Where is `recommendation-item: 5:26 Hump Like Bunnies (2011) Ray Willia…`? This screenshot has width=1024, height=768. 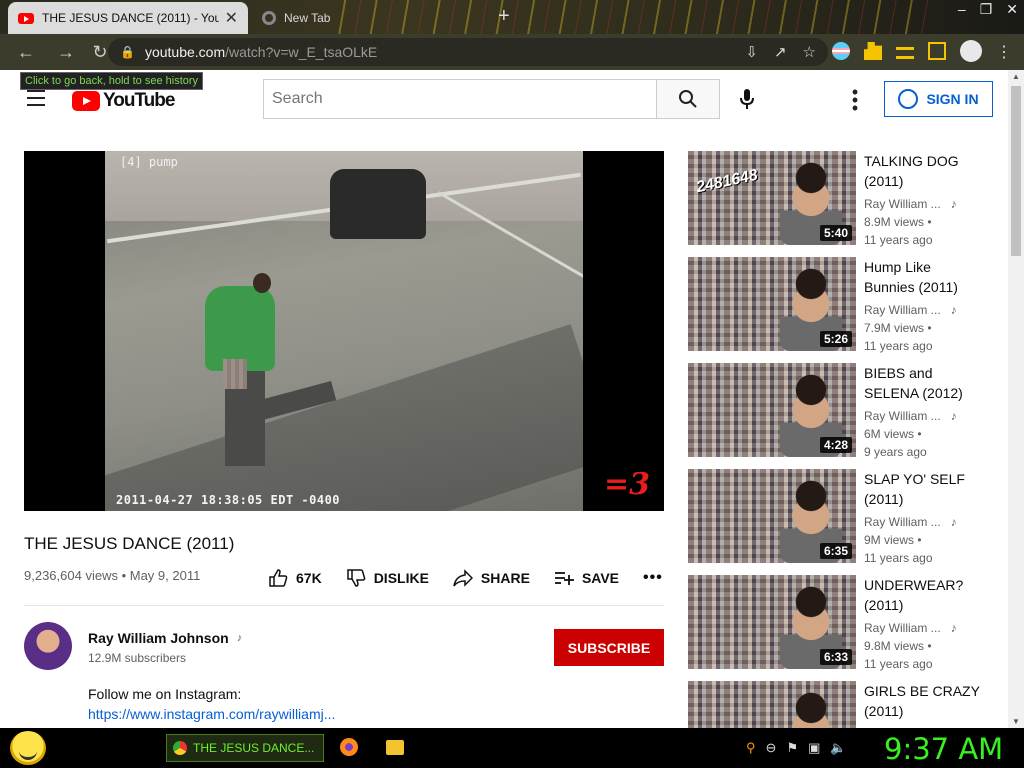
recommendation-item: 5:26 Hump Like Bunnies (2011) Ray Willia… is located at coordinates (838, 305).